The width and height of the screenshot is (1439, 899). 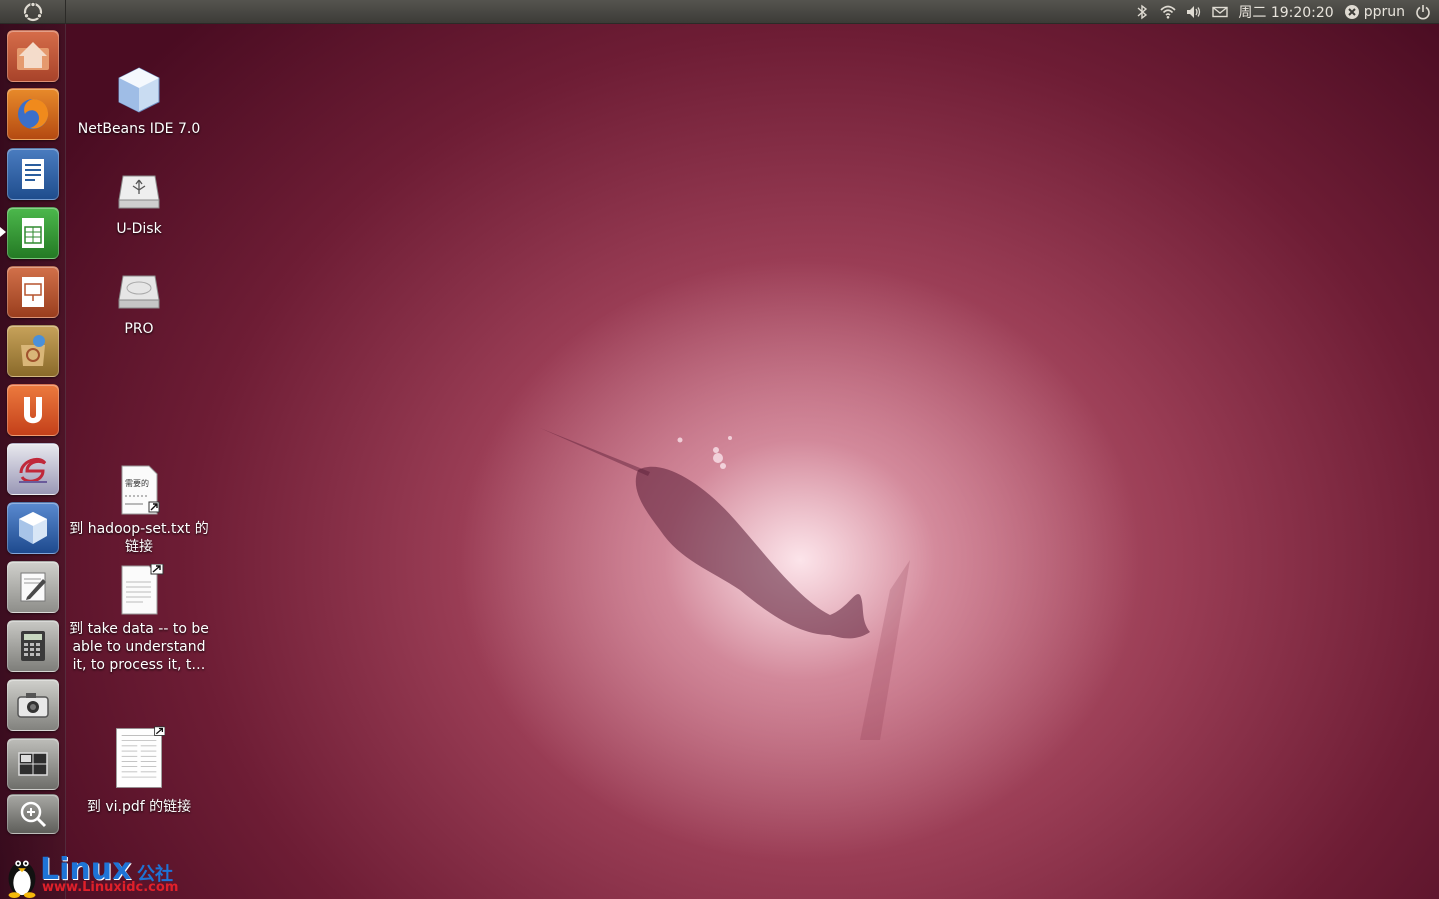 I want to click on ubuntu-one-icon, so click(x=33, y=410).